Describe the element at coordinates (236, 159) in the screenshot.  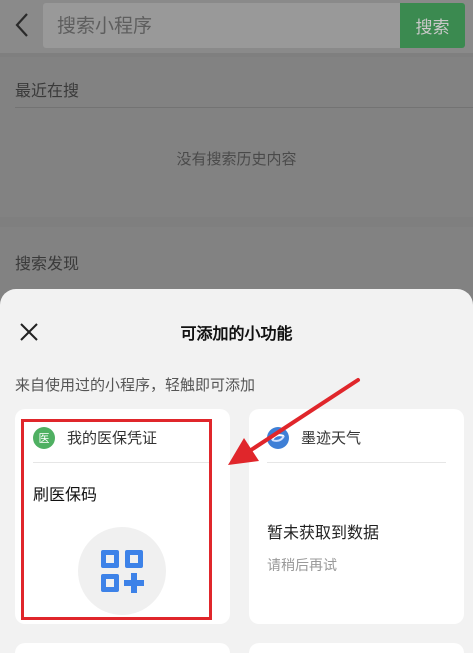
I see `recent-empty-text: 没有搜索历史内容` at that location.